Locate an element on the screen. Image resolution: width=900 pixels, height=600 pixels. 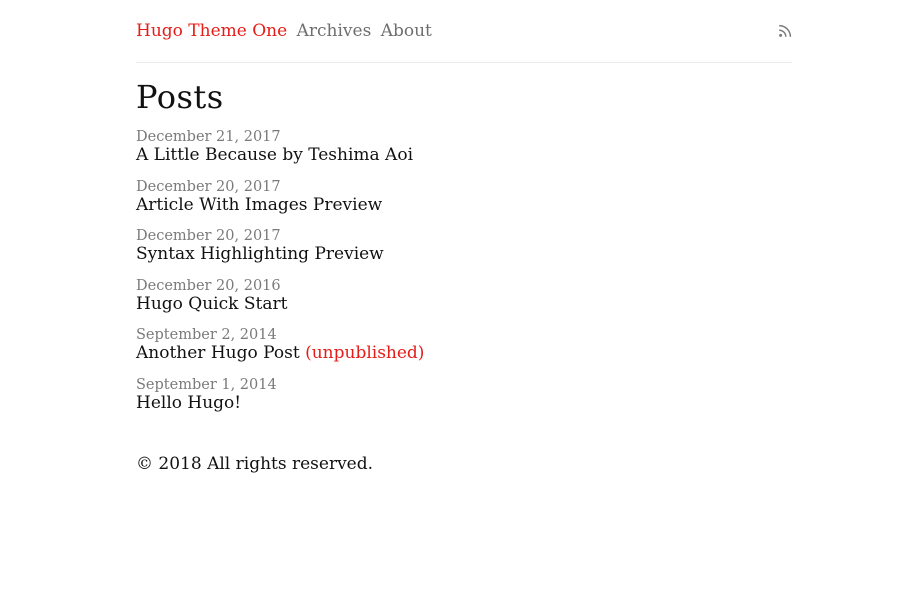
post-date: September 1, 2014 is located at coordinates (206, 384).